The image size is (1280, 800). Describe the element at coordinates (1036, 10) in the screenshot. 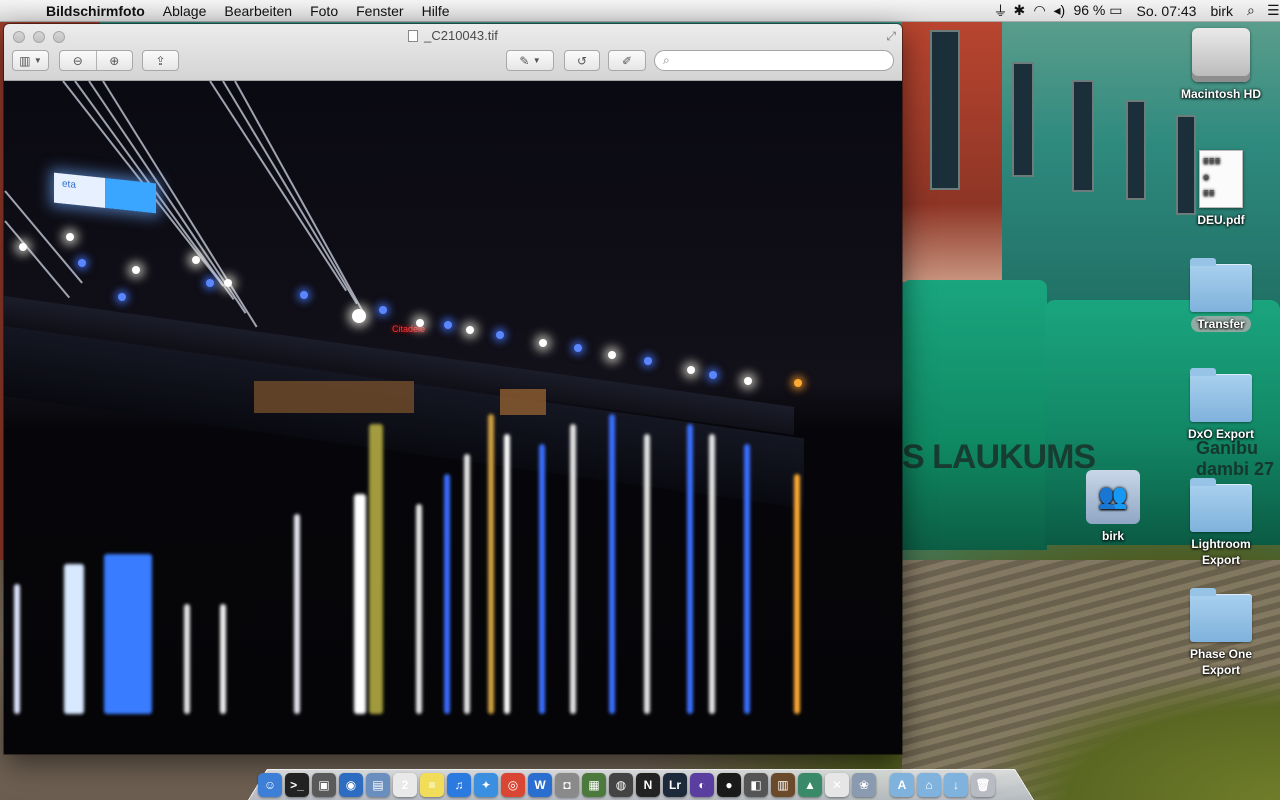

I see `wifi-icon: ◠` at that location.